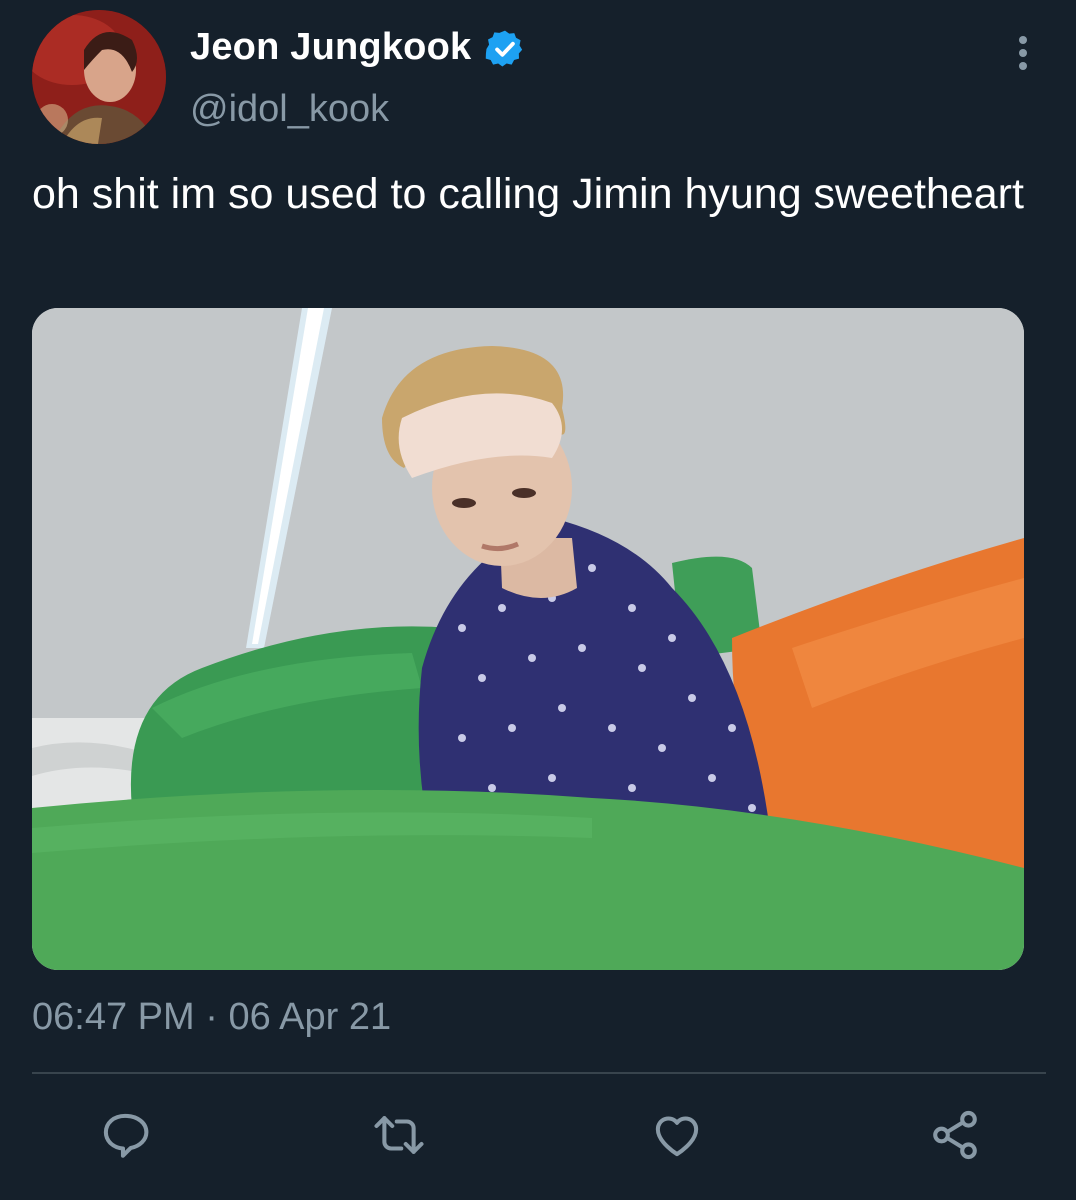  I want to click on author-handle: @idol_kook, so click(289, 109).